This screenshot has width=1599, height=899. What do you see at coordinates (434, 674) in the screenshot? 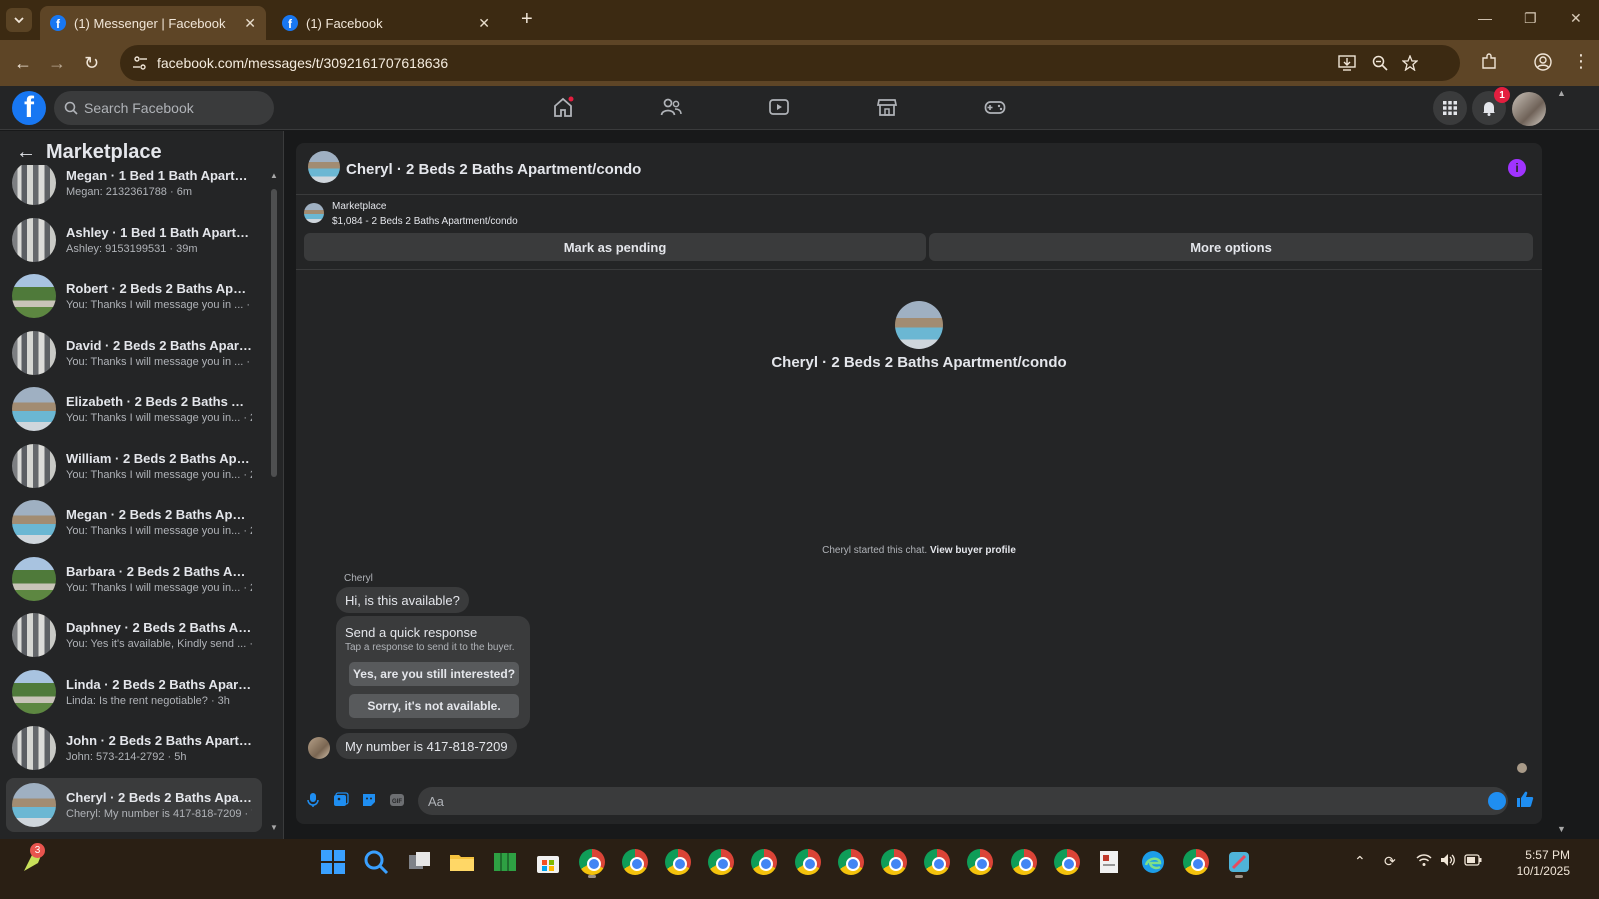
I see `quick-reply-yes-button: Yes, are you still interested?` at bounding box center [434, 674].